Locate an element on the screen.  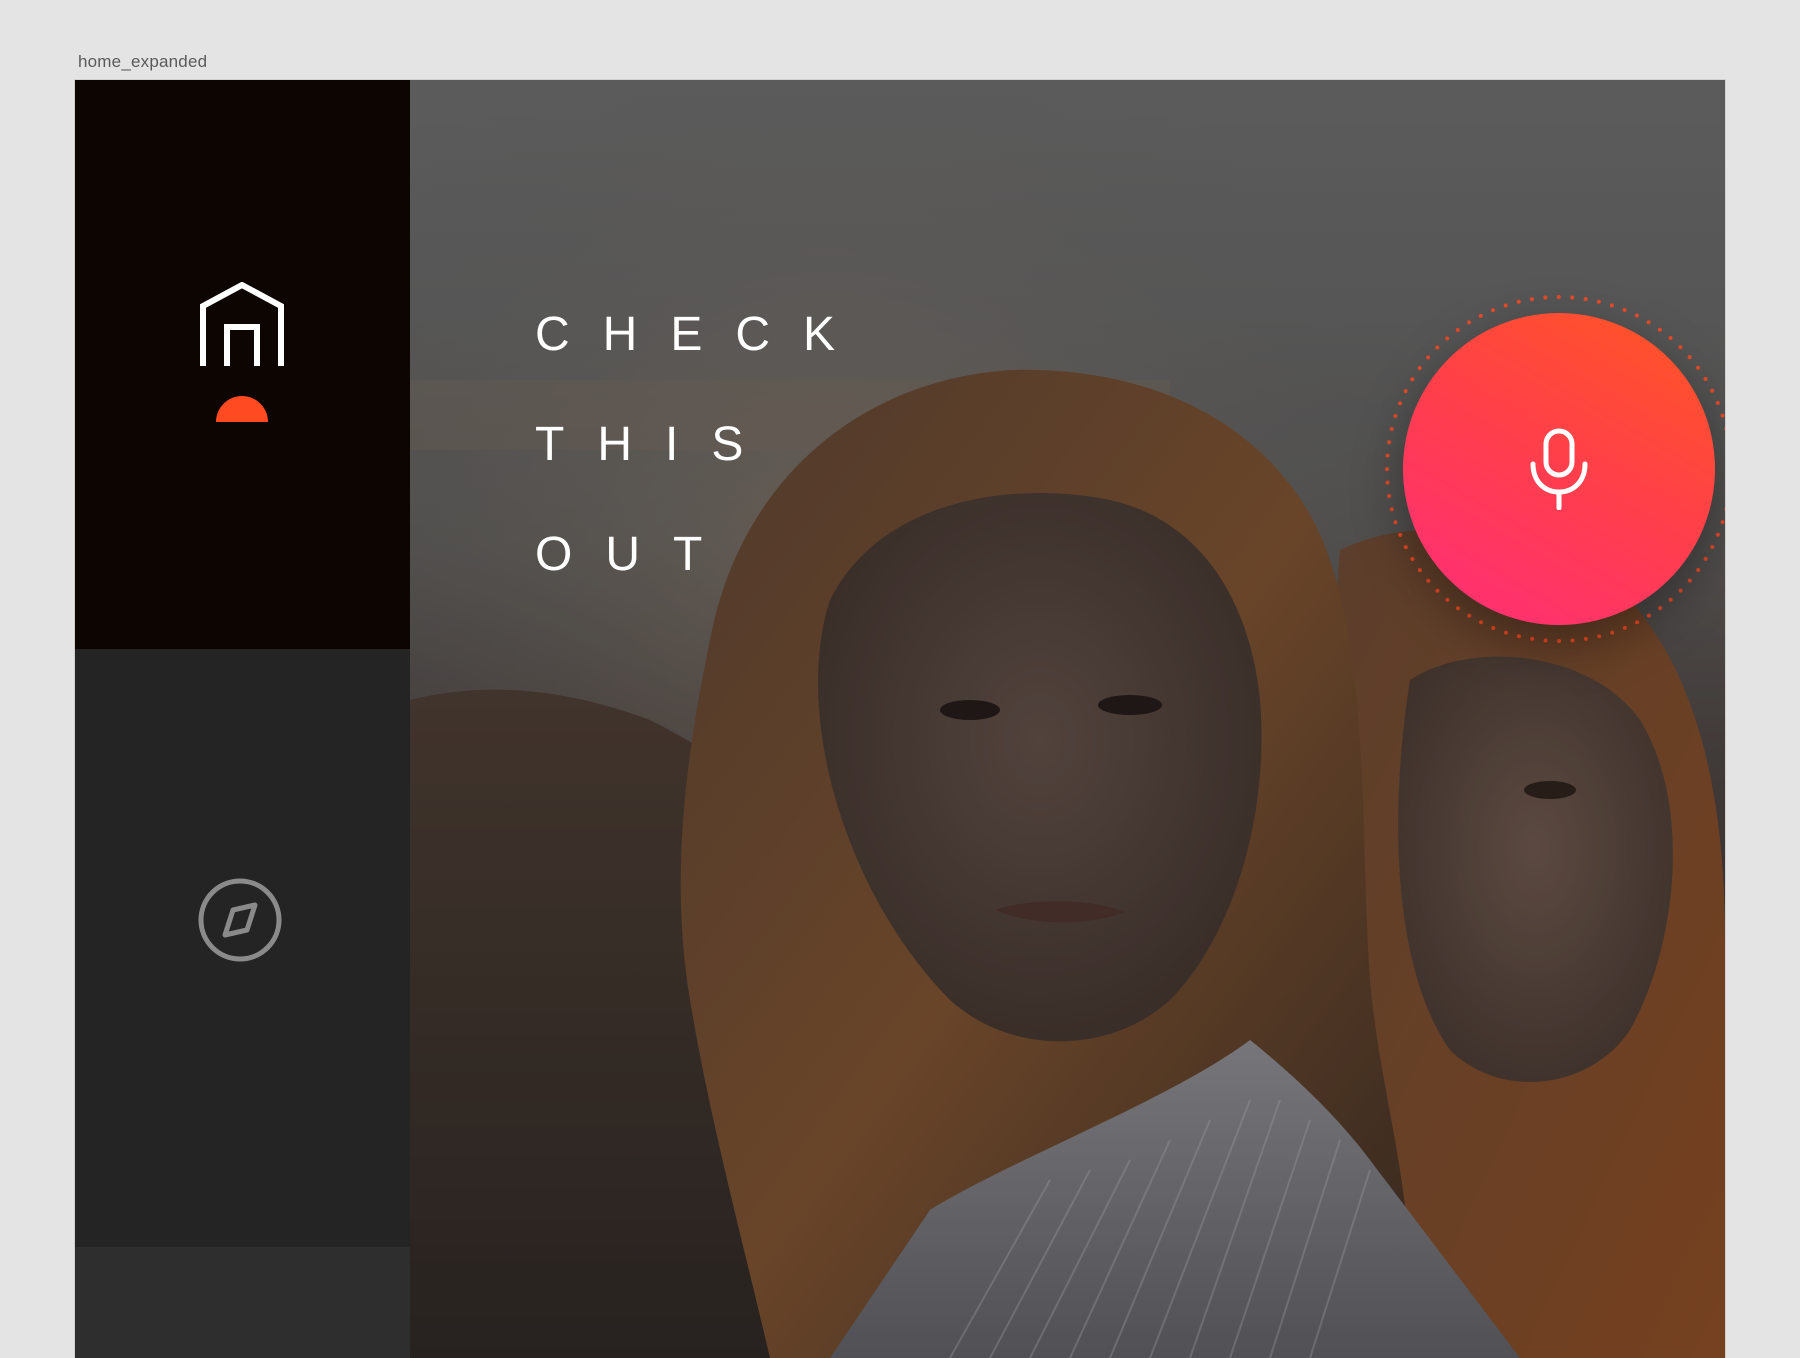
home-icon is located at coordinates (242, 324).